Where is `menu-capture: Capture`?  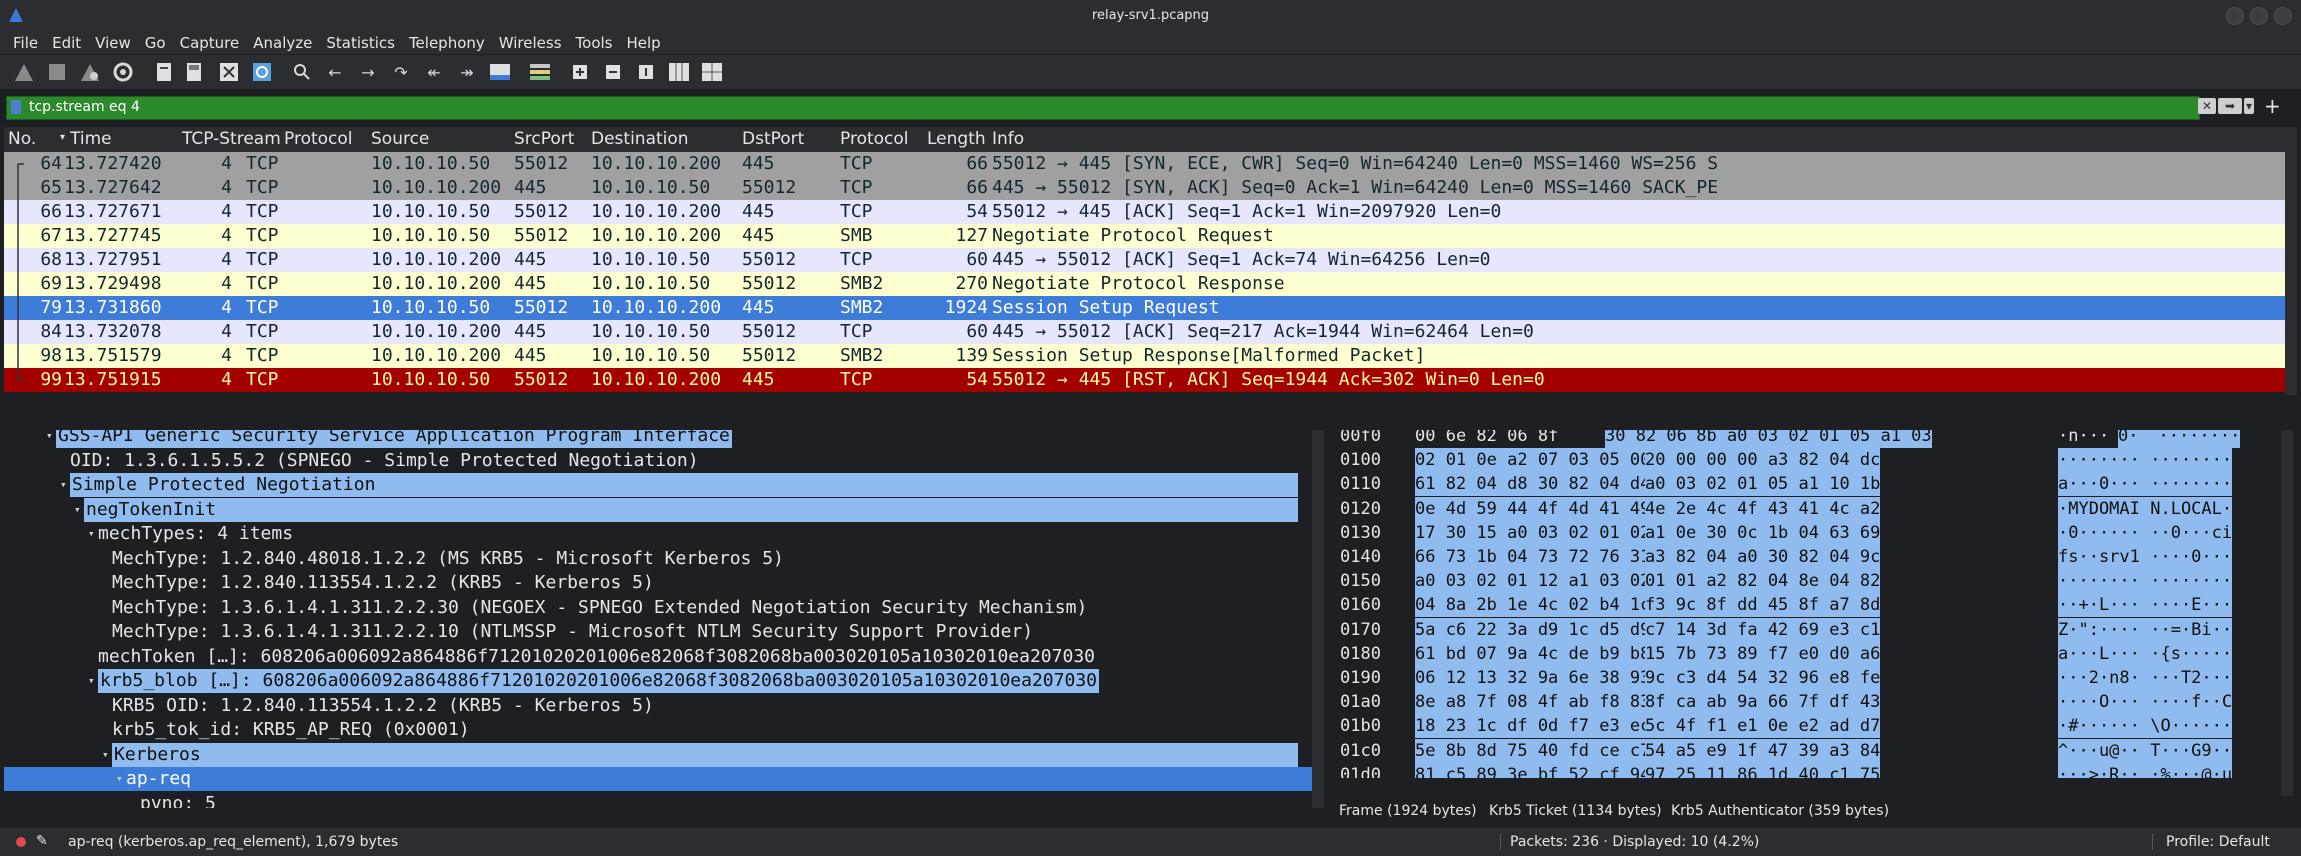
menu-capture: Capture is located at coordinates (210, 43).